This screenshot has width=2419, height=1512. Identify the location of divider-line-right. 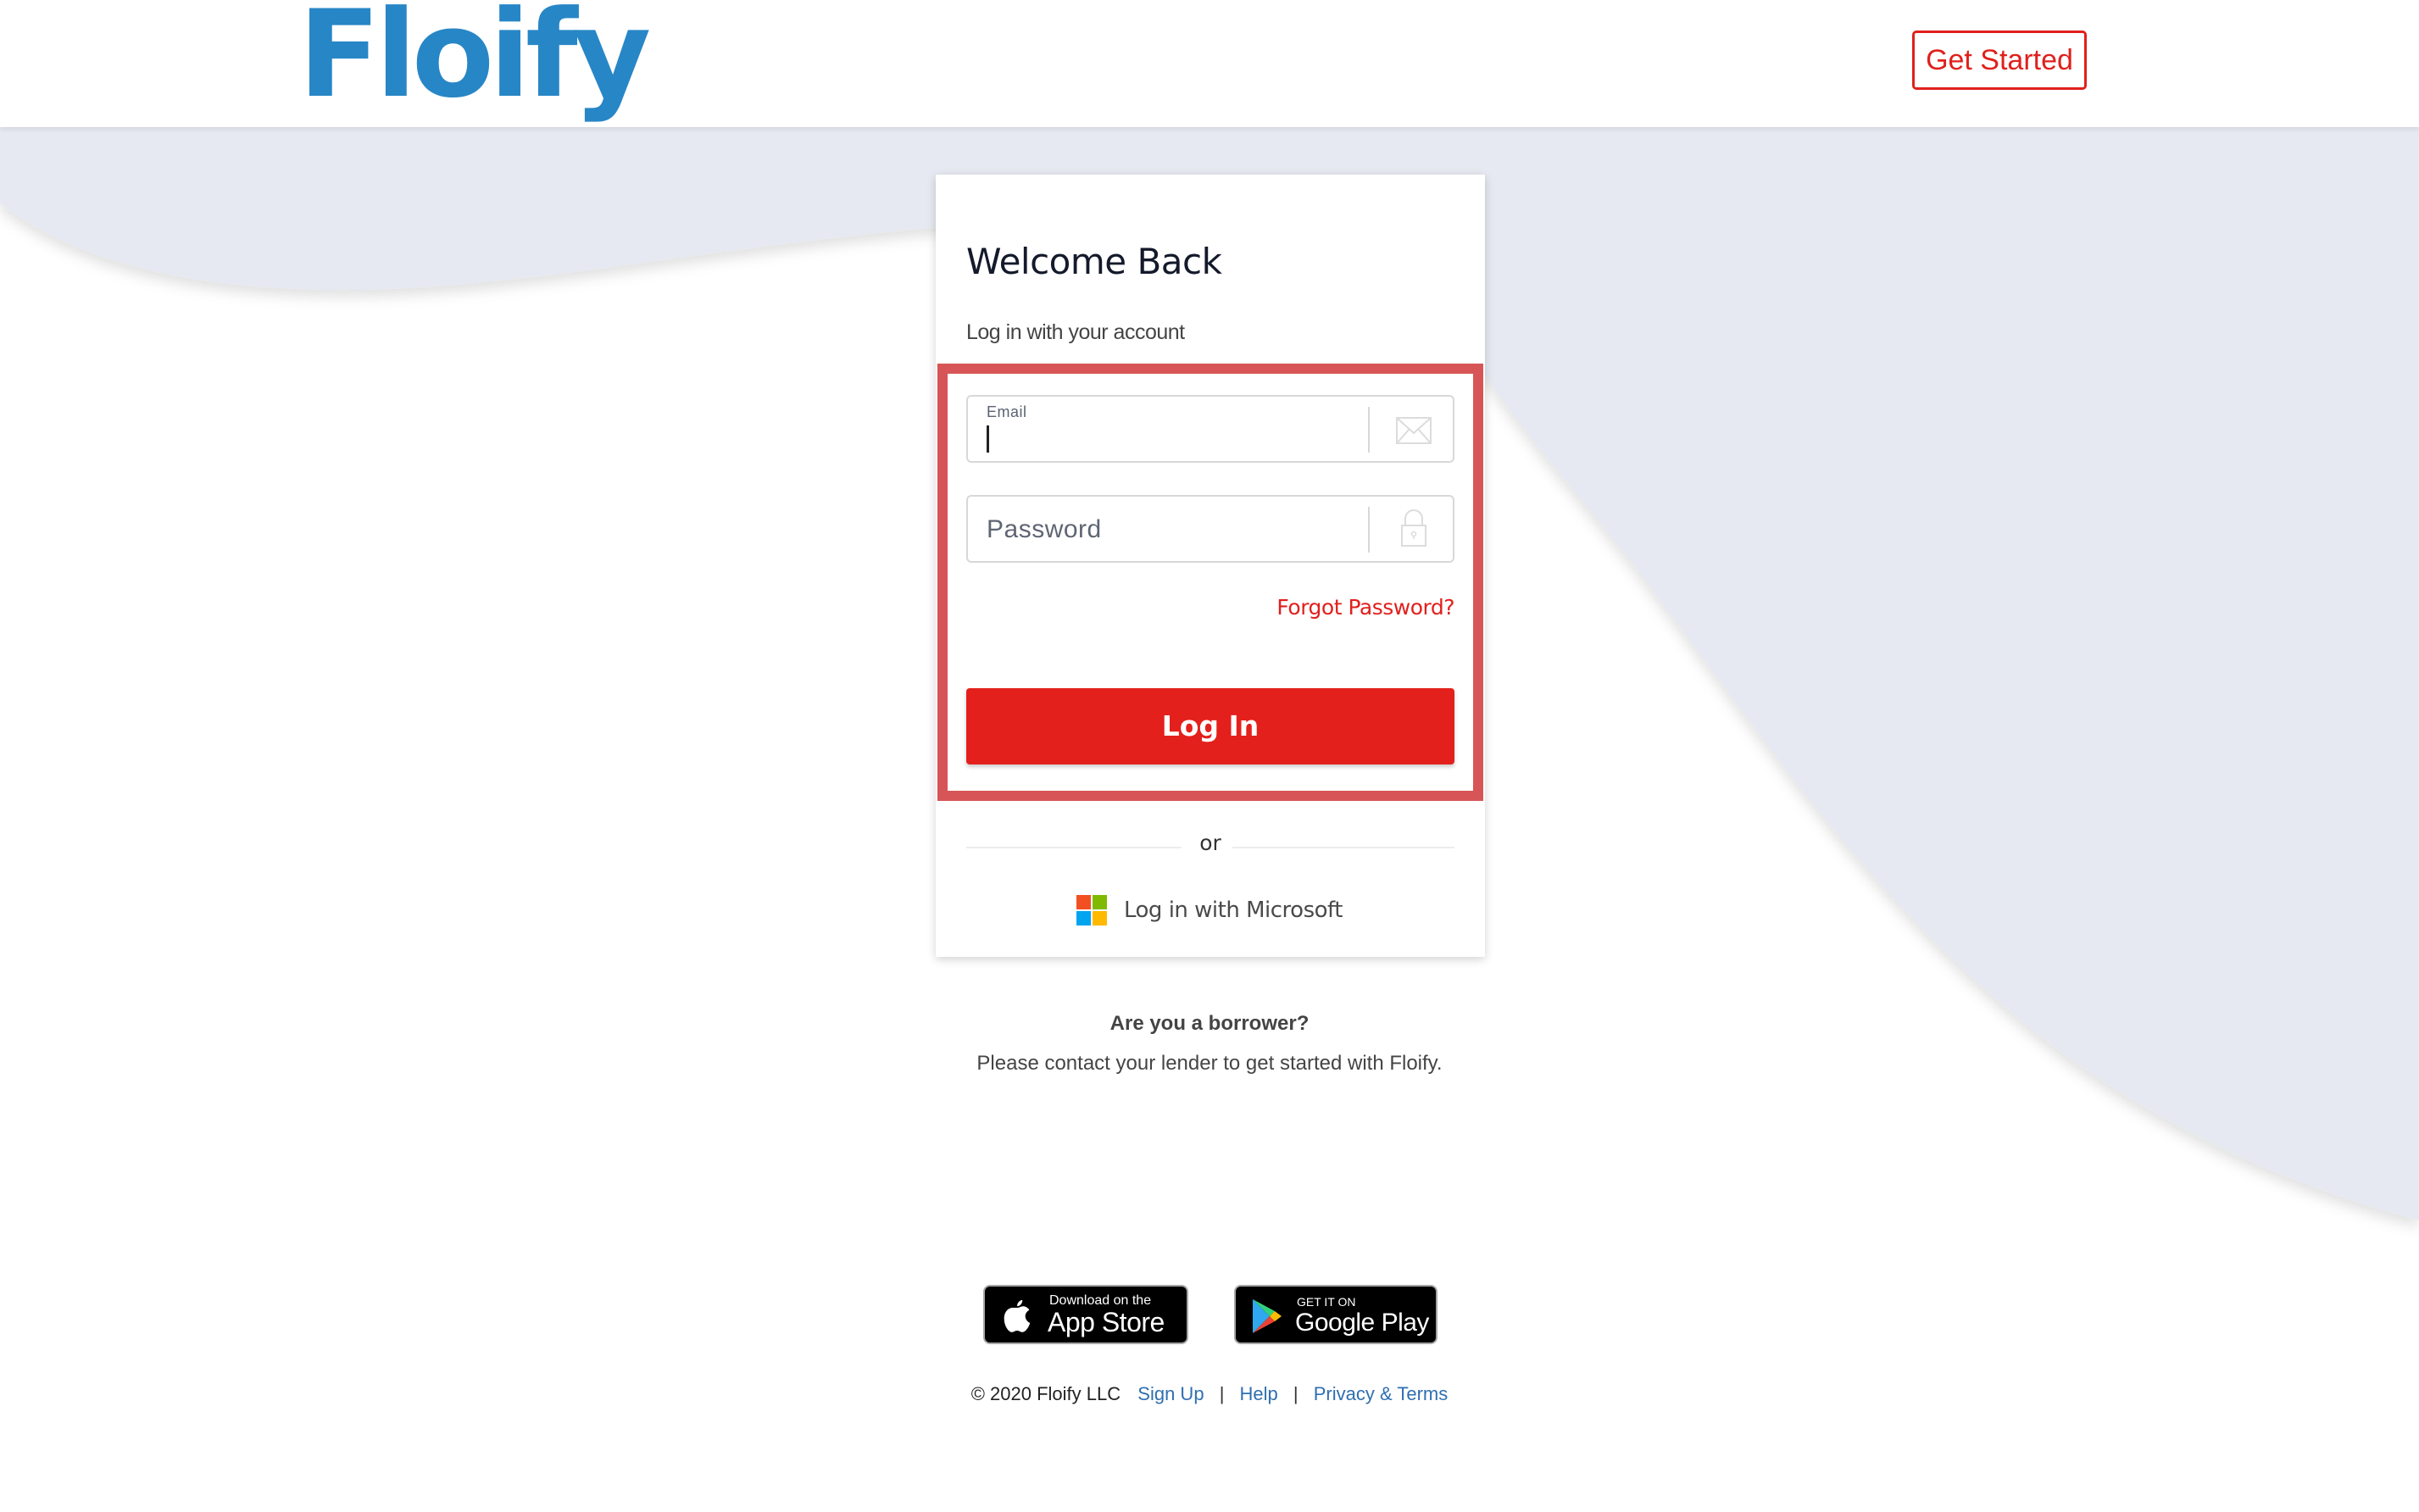
(1343, 848).